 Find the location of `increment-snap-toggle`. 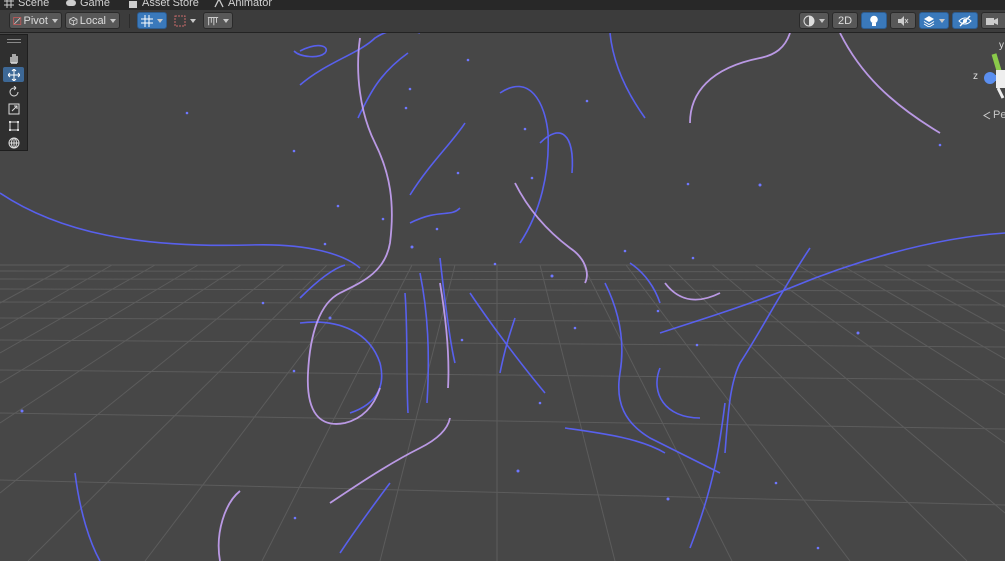

increment-snap-toggle is located at coordinates (185, 20).